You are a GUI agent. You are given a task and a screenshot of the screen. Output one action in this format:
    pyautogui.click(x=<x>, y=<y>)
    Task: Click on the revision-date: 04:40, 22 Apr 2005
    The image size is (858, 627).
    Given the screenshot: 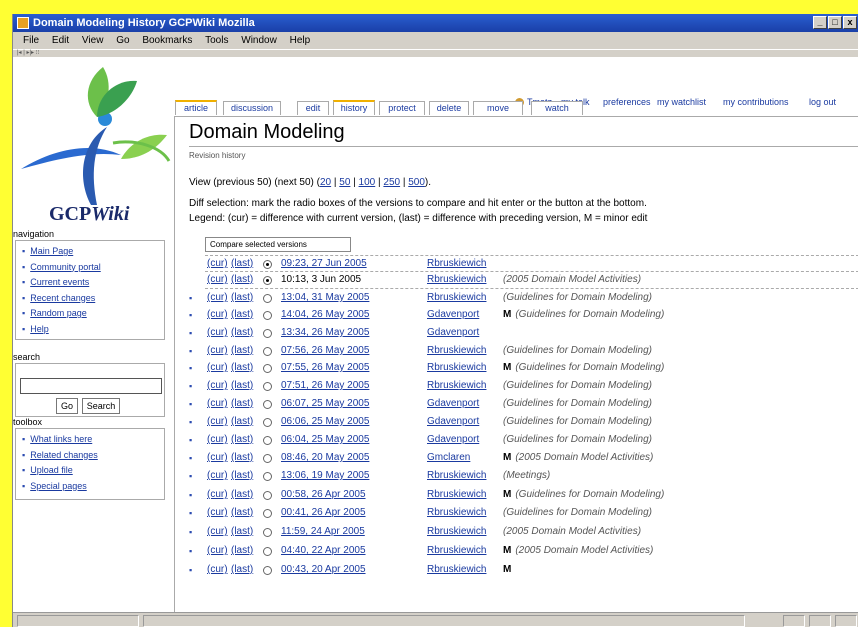 What is the action you would take?
    pyautogui.click(x=323, y=551)
    